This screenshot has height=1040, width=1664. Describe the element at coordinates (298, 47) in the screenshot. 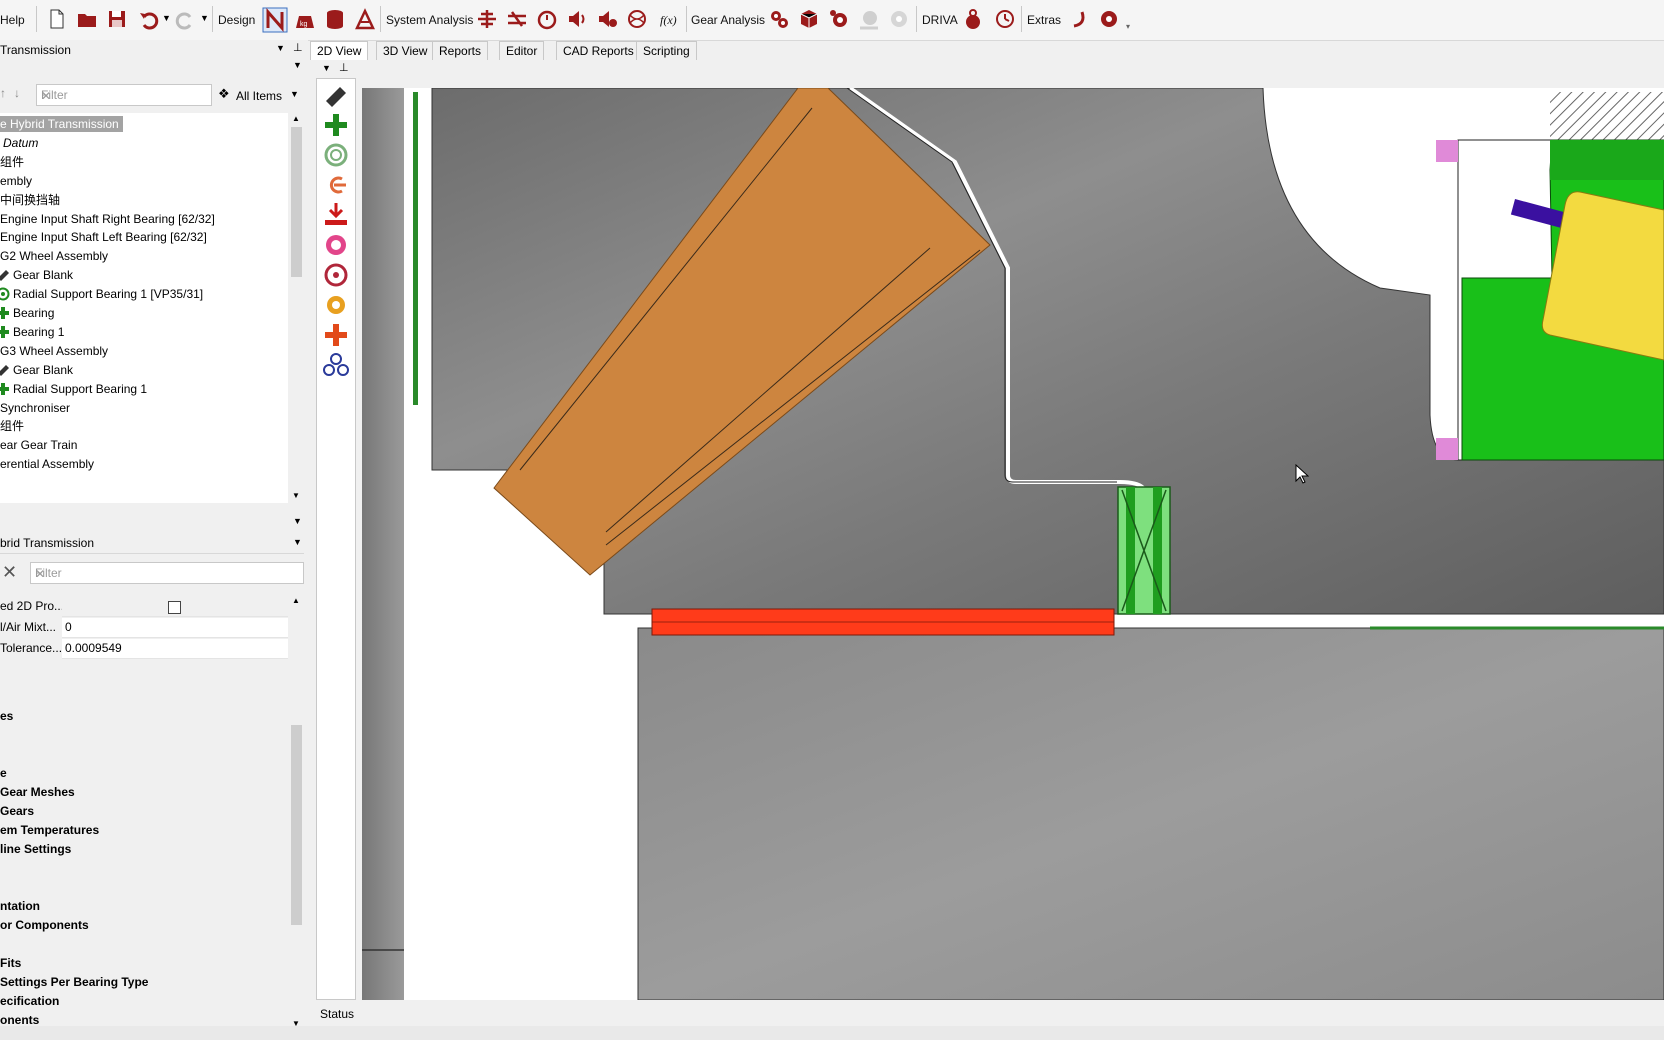

I see `pin-icon: ⊥` at that location.